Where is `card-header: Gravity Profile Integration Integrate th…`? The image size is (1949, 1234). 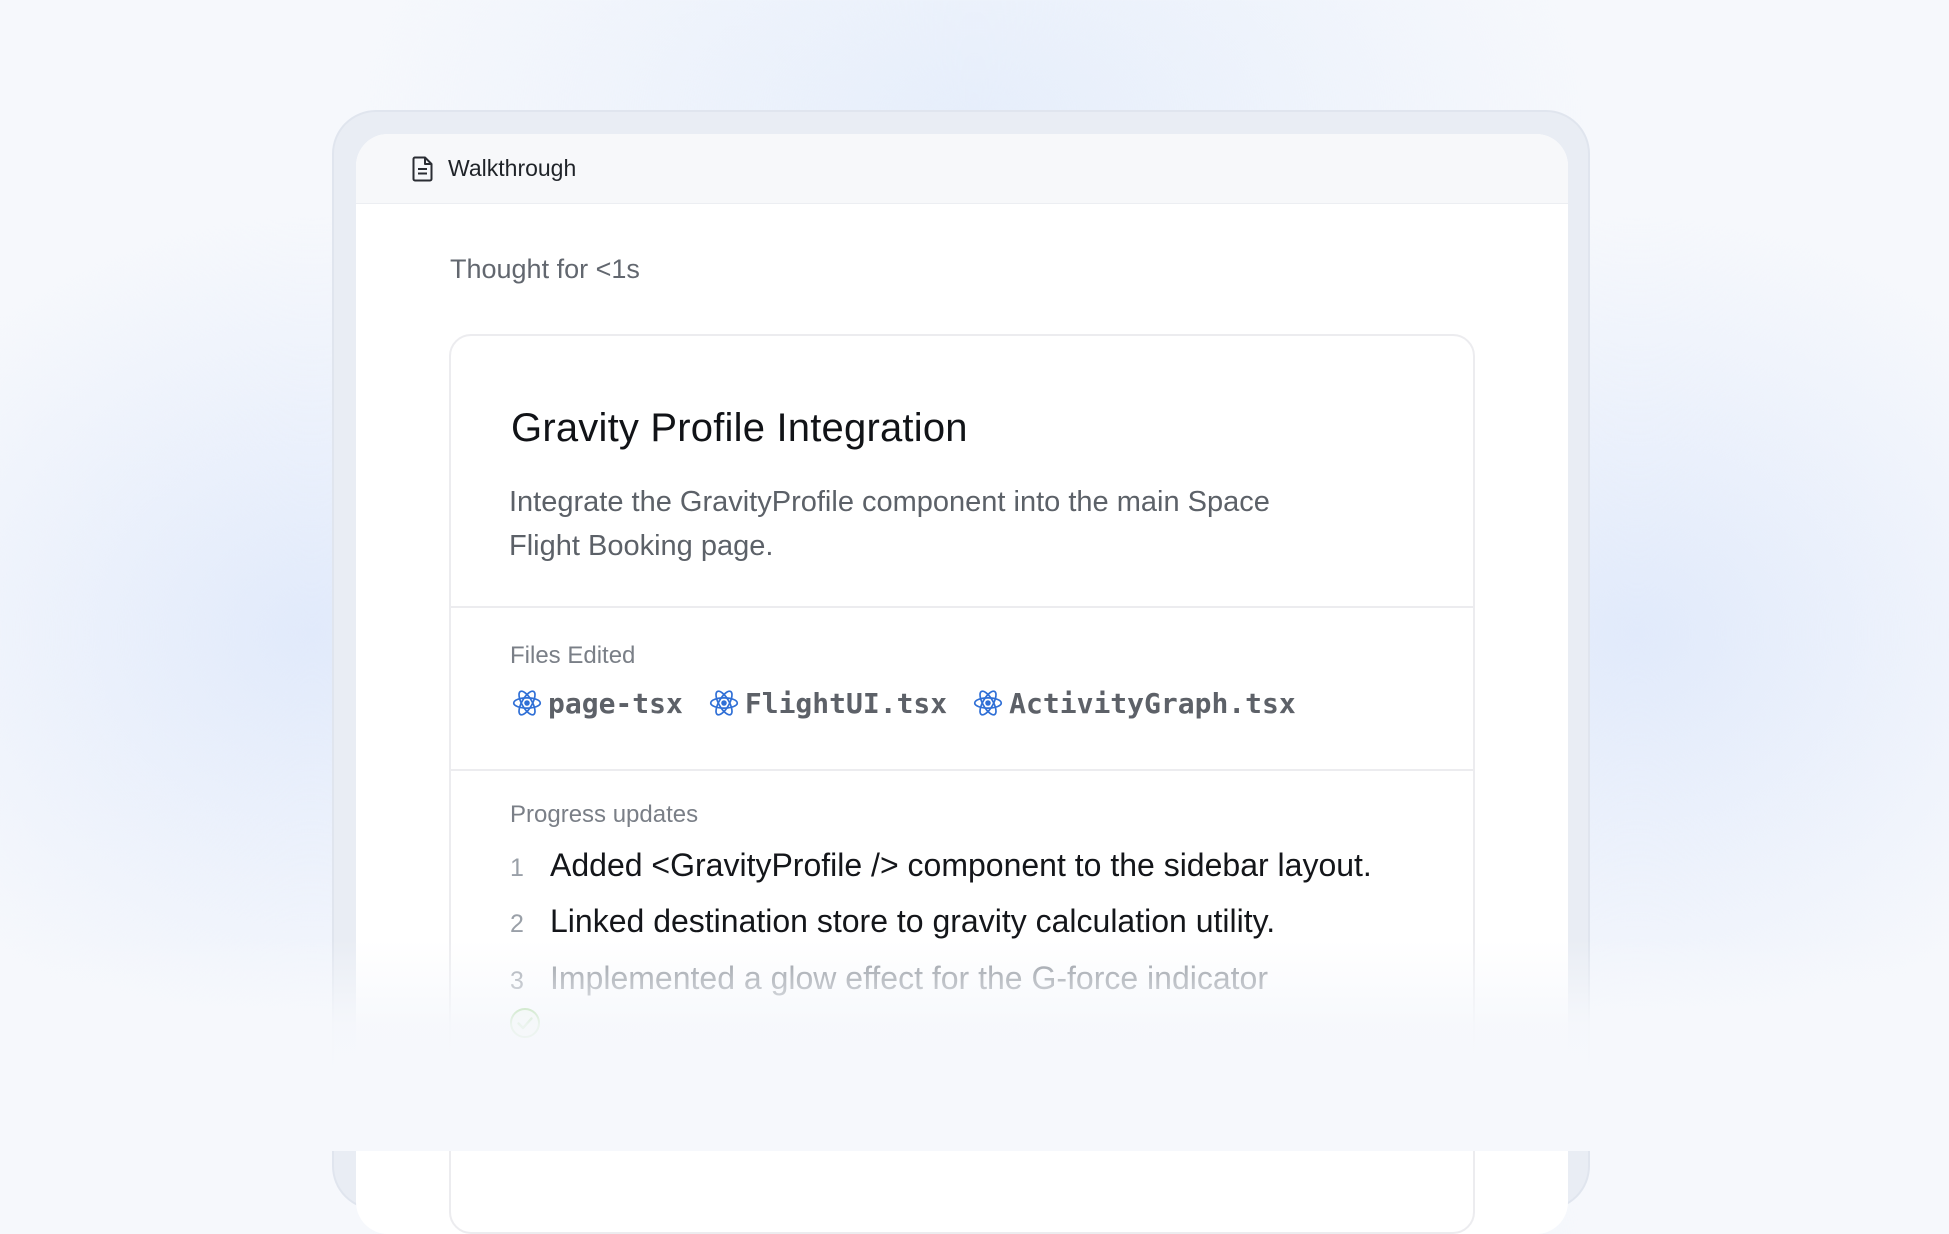
card-header: Gravity Profile Integration Integrate th… is located at coordinates (962, 472).